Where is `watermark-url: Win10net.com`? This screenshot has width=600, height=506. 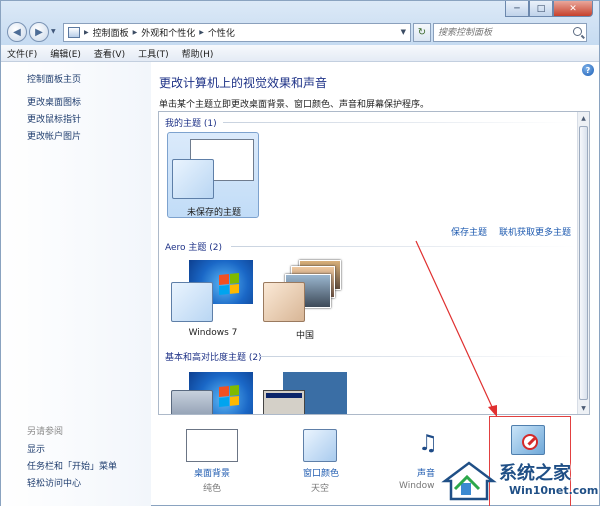 watermark-url: Win10net.com is located at coordinates (554, 490).